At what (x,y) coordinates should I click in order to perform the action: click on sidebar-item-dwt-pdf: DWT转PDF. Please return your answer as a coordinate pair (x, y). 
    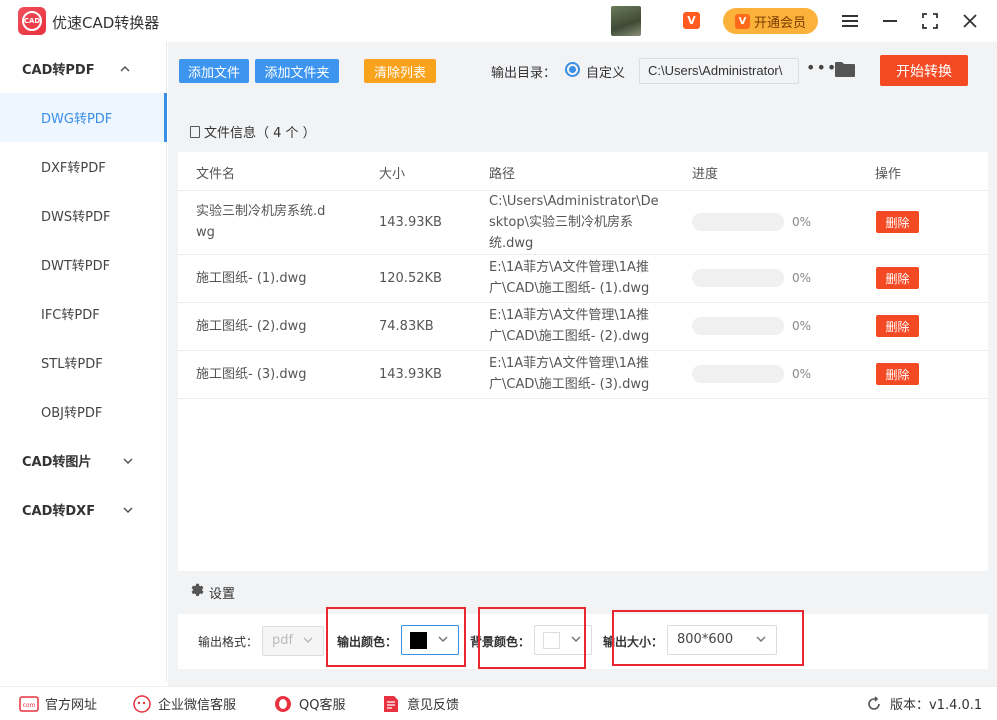
    Looking at the image, I should click on (83, 264).